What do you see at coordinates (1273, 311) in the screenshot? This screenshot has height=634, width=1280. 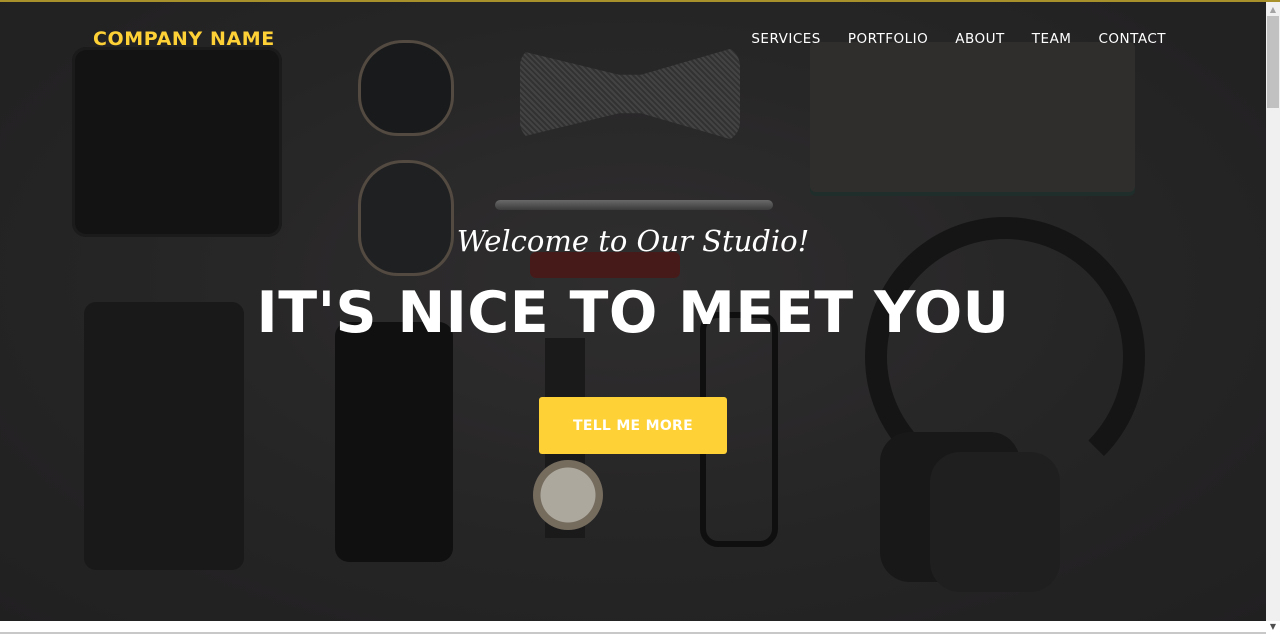 I see `vertical-scrollbar: ▲` at bounding box center [1273, 311].